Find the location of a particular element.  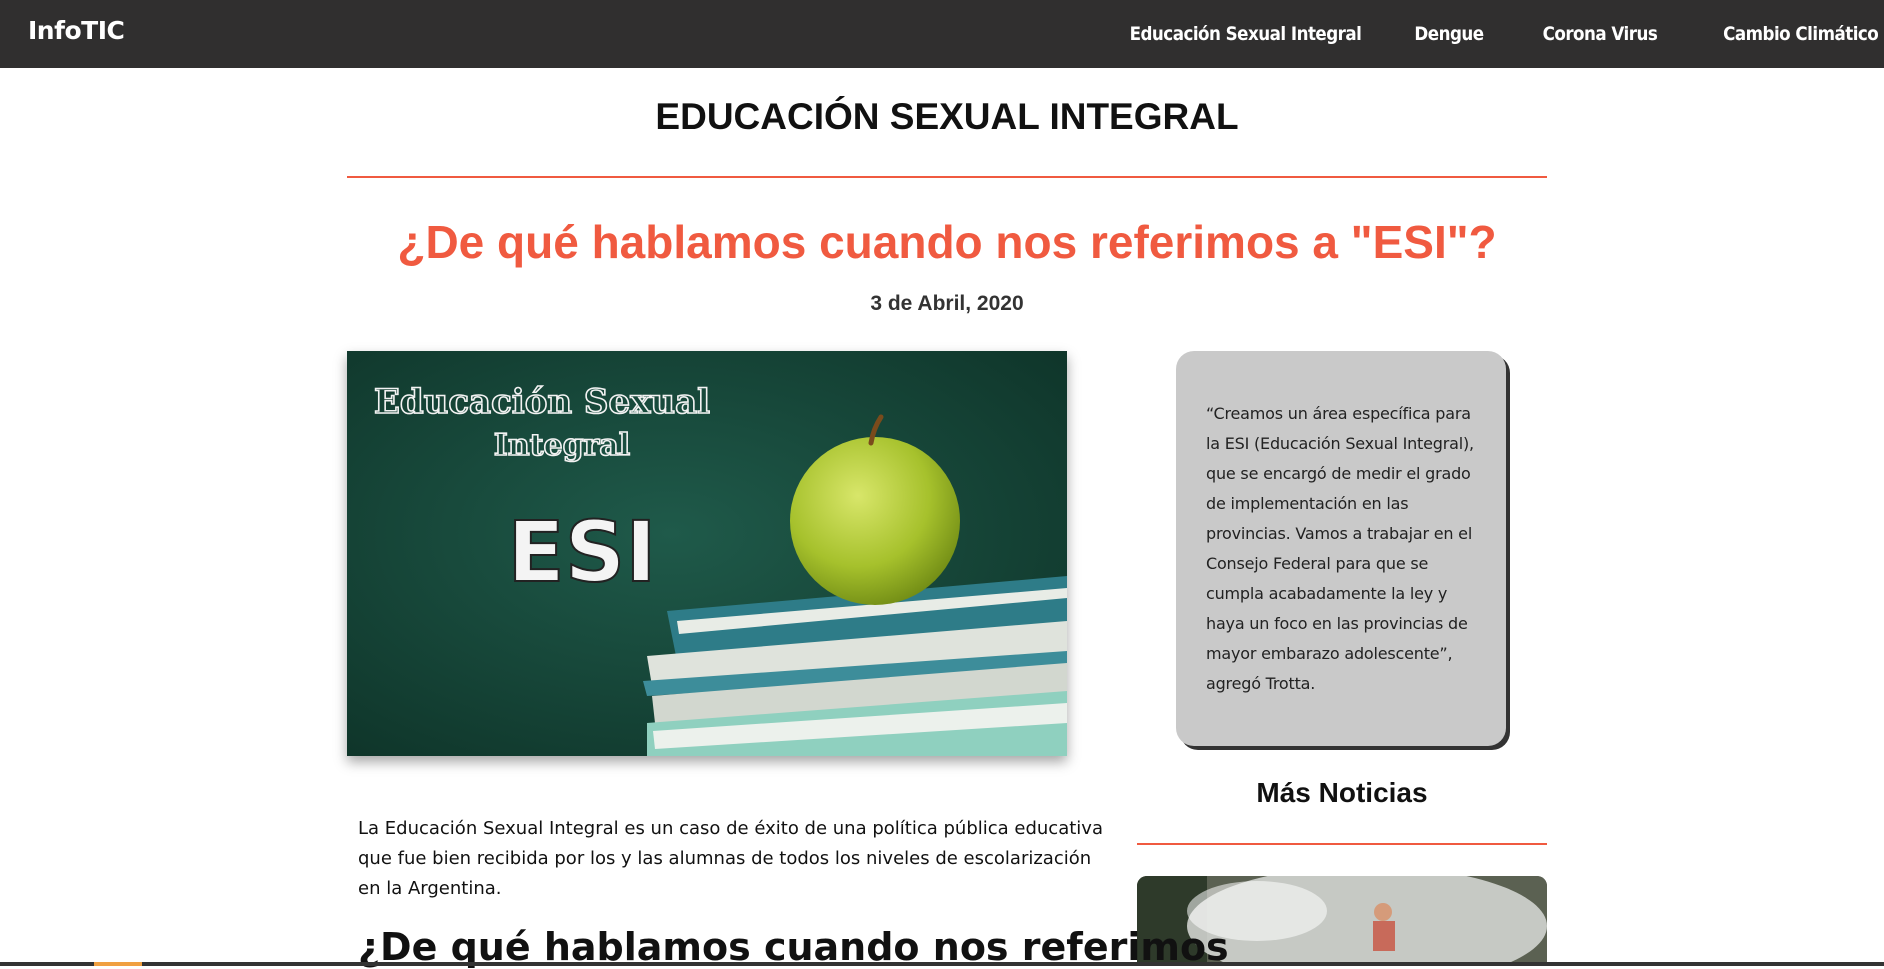

more-news-divider is located at coordinates (1342, 844).